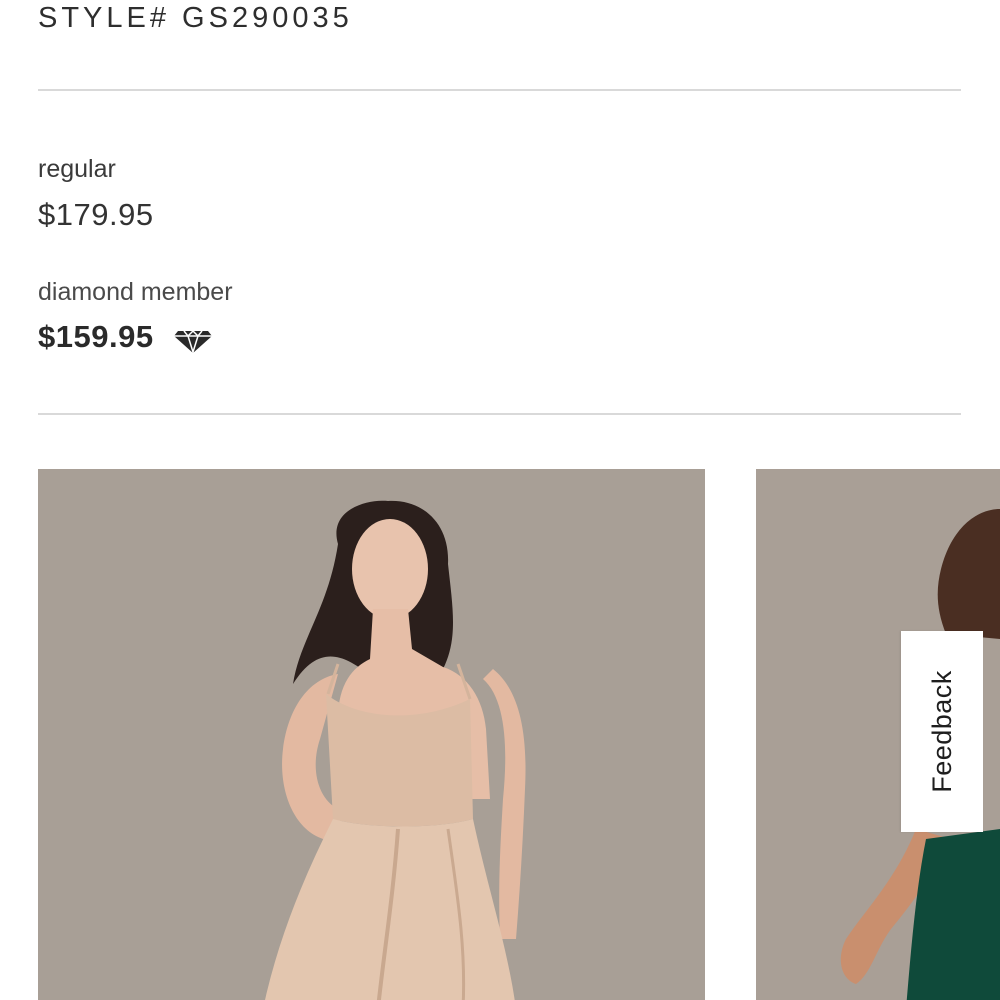  I want to click on regular-price-label: regular, so click(77, 169).